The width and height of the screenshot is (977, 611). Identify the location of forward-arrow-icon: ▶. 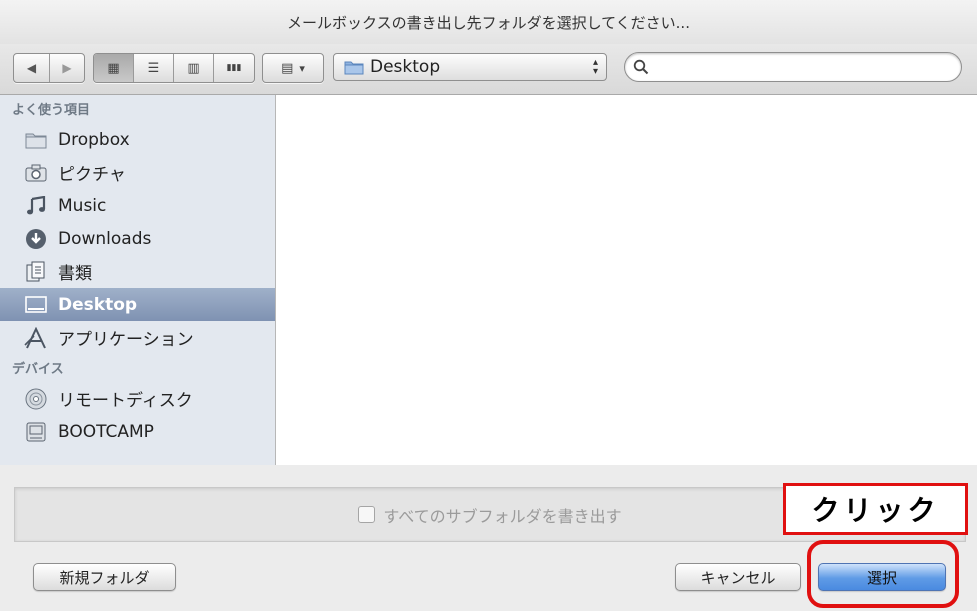
(67, 68).